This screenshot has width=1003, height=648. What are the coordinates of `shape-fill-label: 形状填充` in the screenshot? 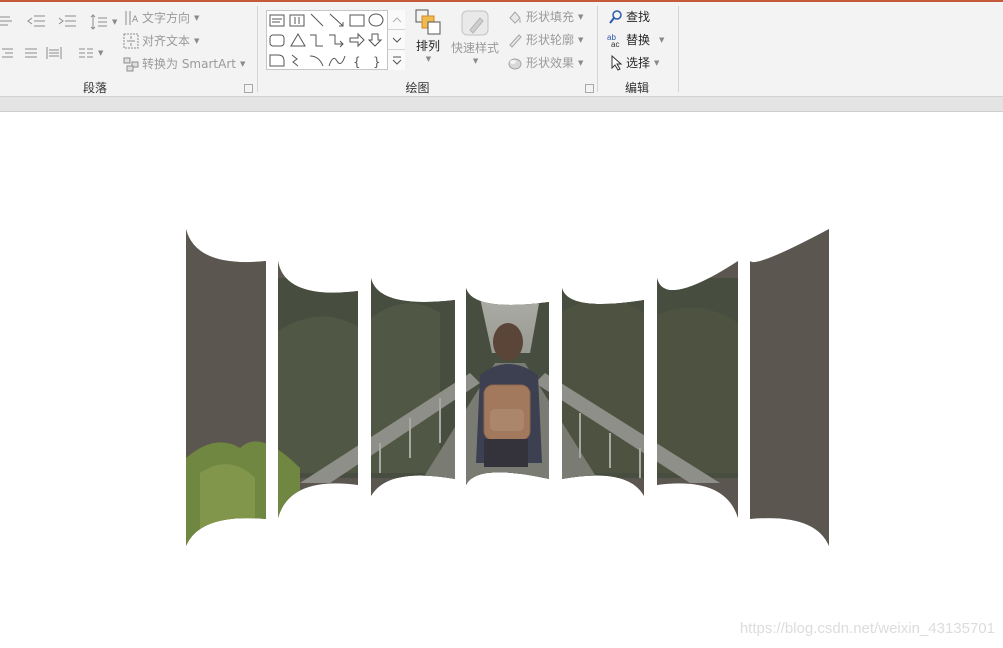 It's located at (550, 17).